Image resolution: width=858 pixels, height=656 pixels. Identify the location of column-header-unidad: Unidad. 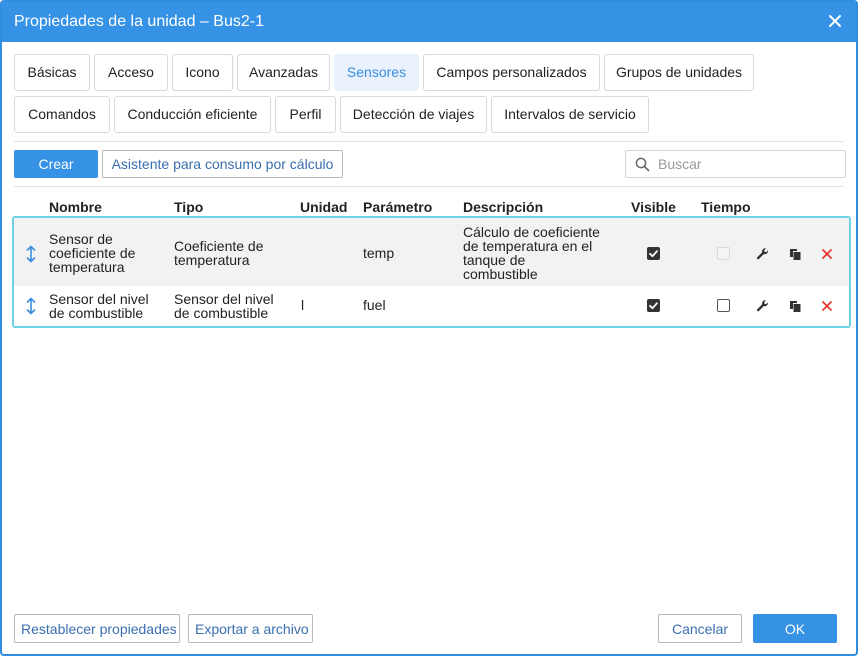
(323, 207).